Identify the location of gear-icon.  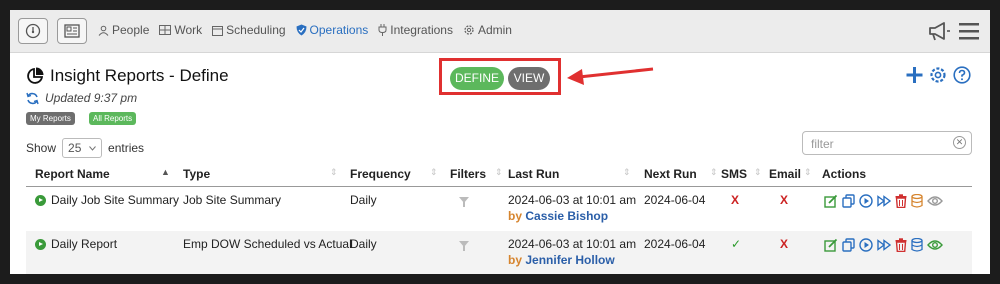
(469, 30).